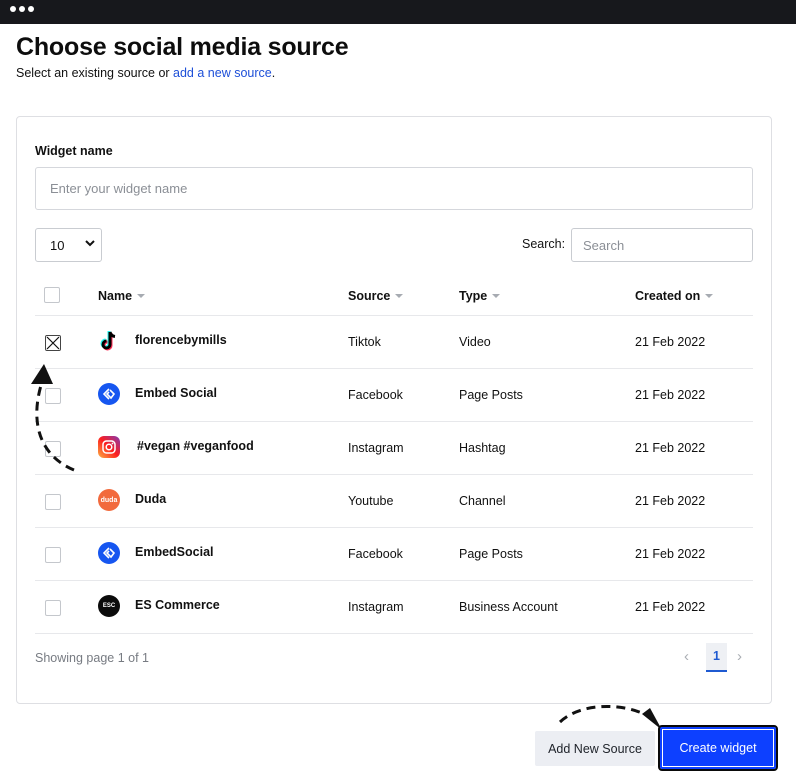 The height and width of the screenshot is (782, 796). I want to click on column-header-name: Name, so click(122, 296).